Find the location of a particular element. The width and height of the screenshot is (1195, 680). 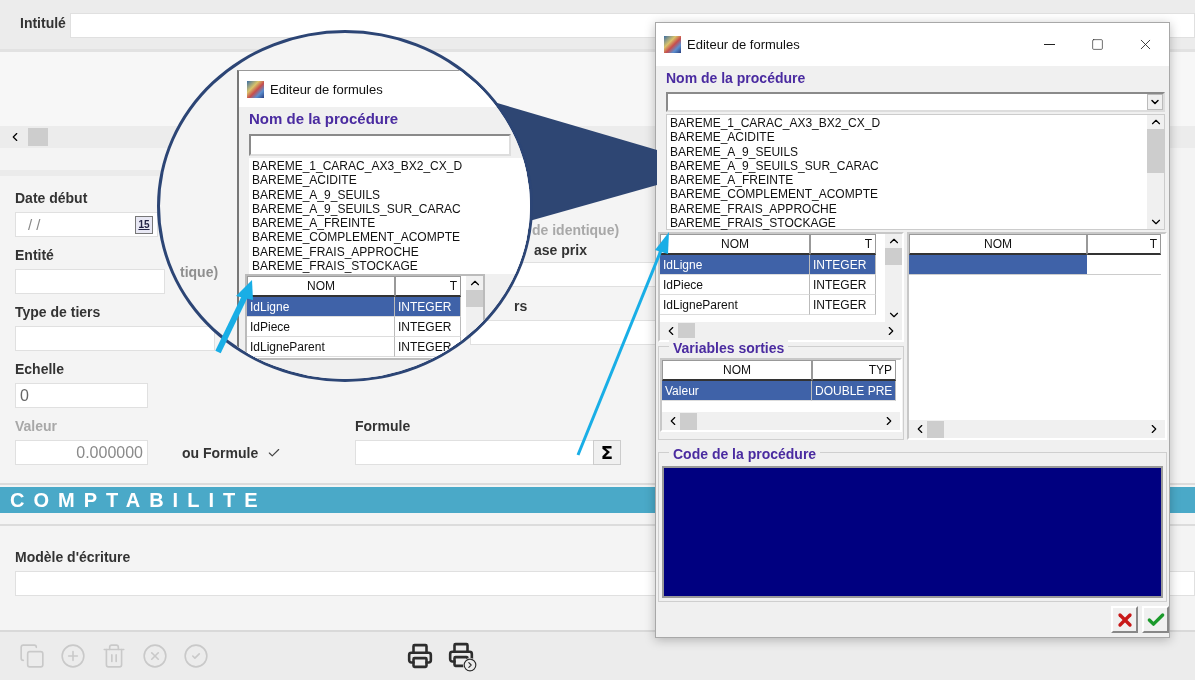

column-header: TYP is located at coordinates (854, 370).